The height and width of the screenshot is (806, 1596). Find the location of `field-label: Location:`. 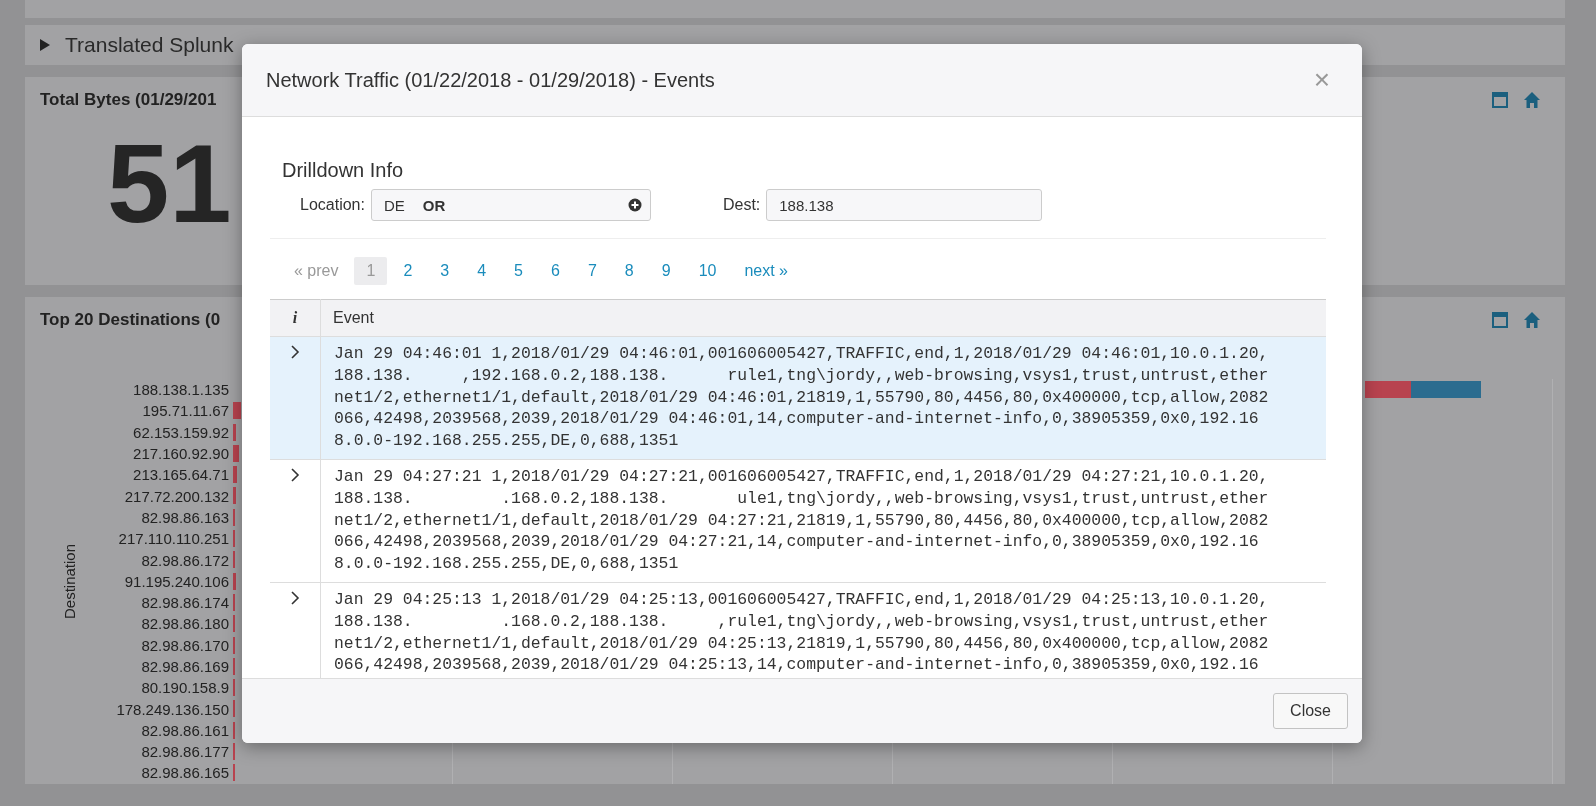

field-label: Location: is located at coordinates (332, 205).